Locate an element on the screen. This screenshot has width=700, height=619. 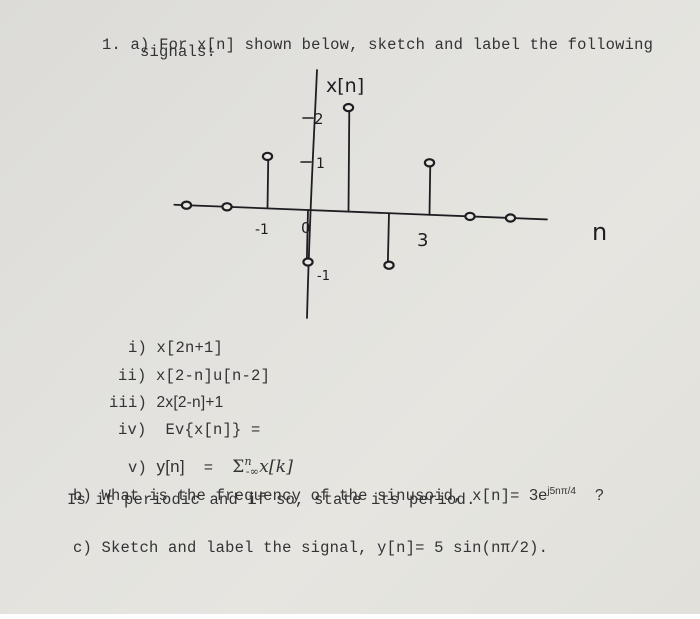
part-c-label: c) is located at coordinates (83, 548).